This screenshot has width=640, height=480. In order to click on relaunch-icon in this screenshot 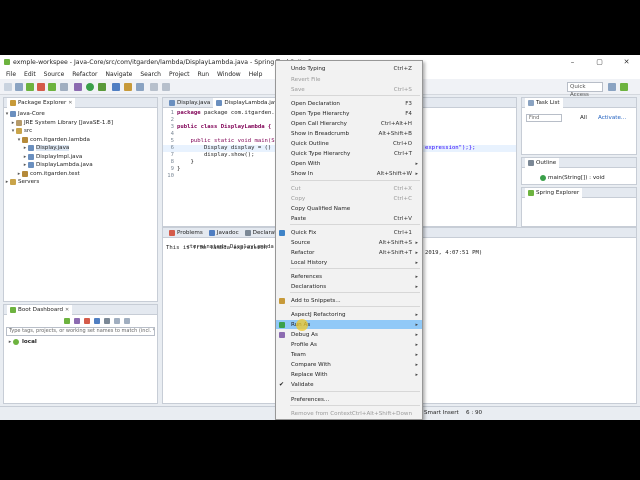, I will do `click(52, 87)`.